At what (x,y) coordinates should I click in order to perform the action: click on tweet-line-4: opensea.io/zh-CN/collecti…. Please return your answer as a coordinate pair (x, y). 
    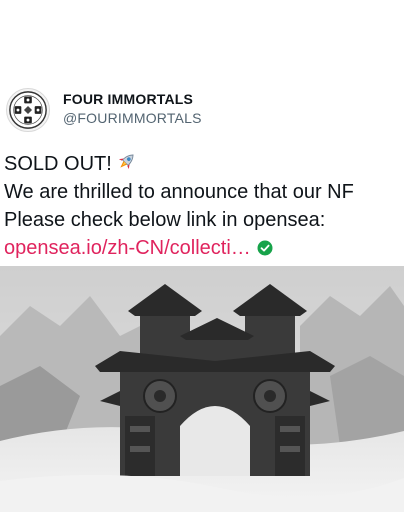
    Looking at the image, I should click on (204, 248).